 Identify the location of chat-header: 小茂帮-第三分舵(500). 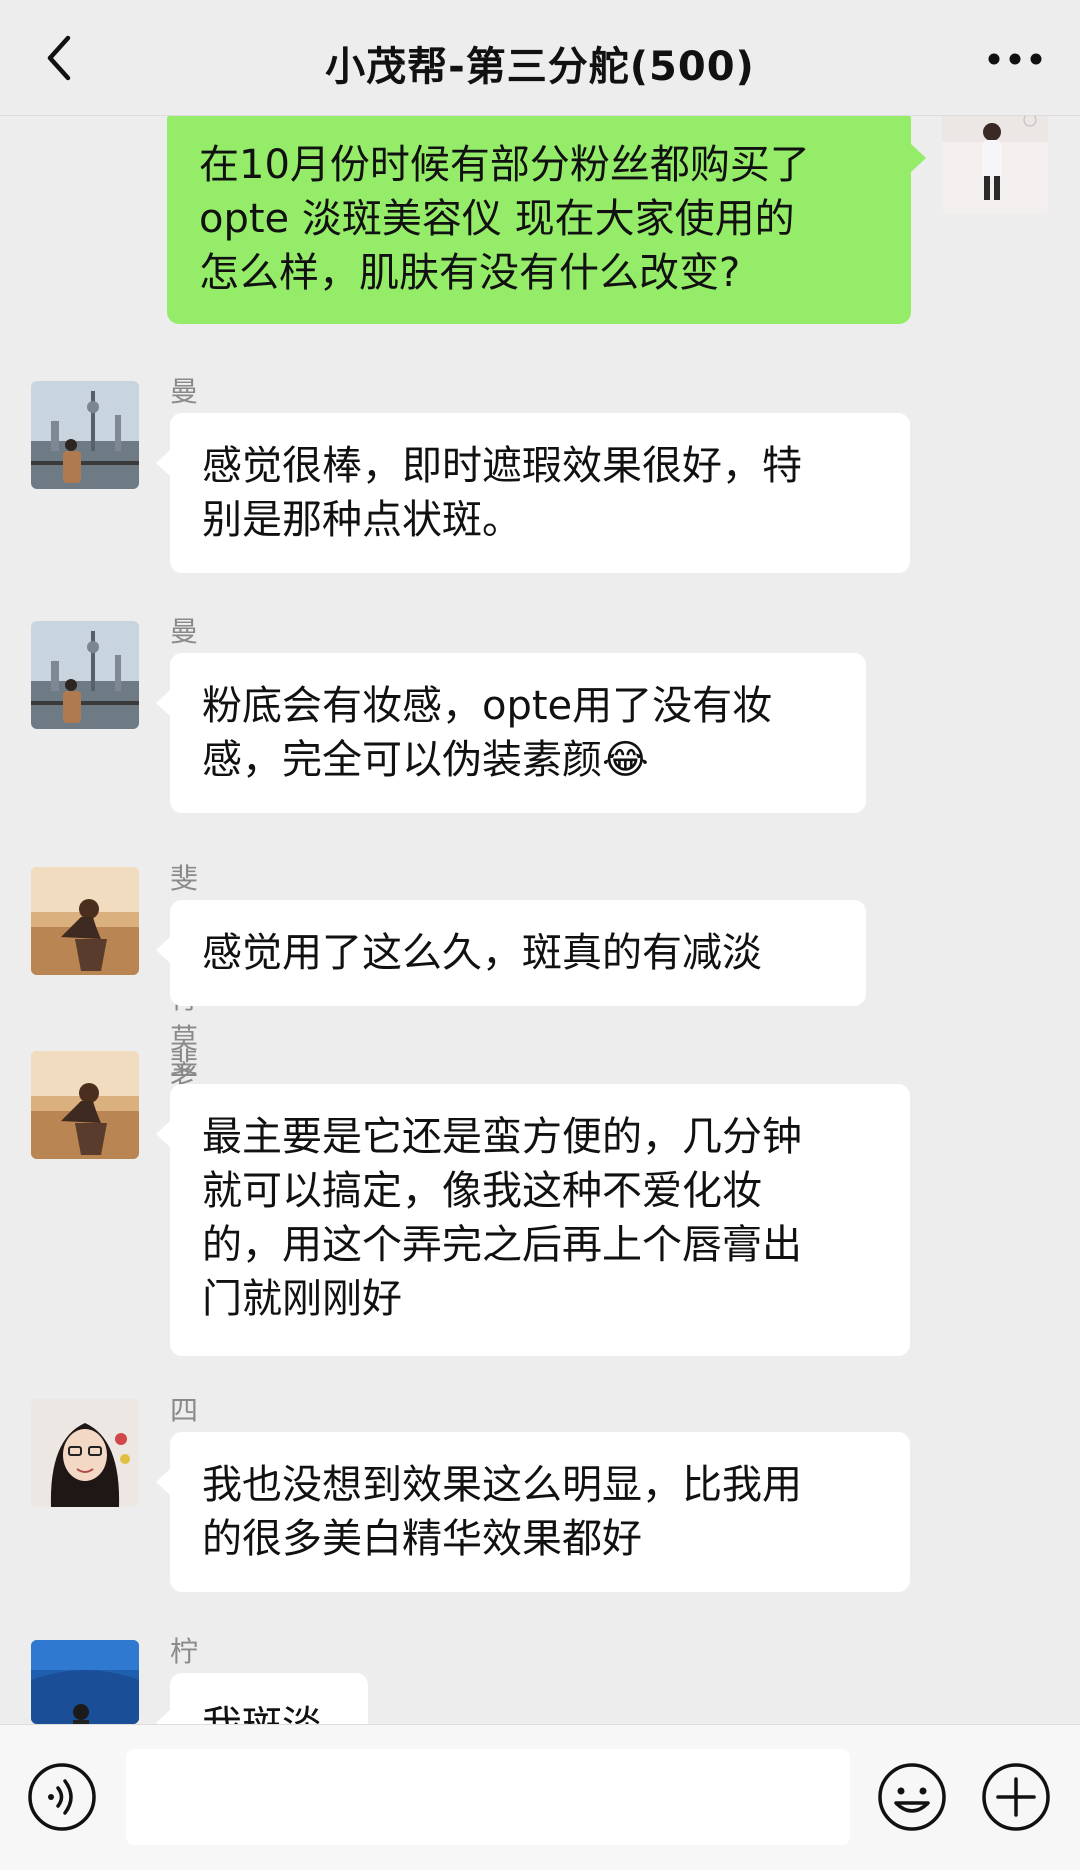
(540, 58).